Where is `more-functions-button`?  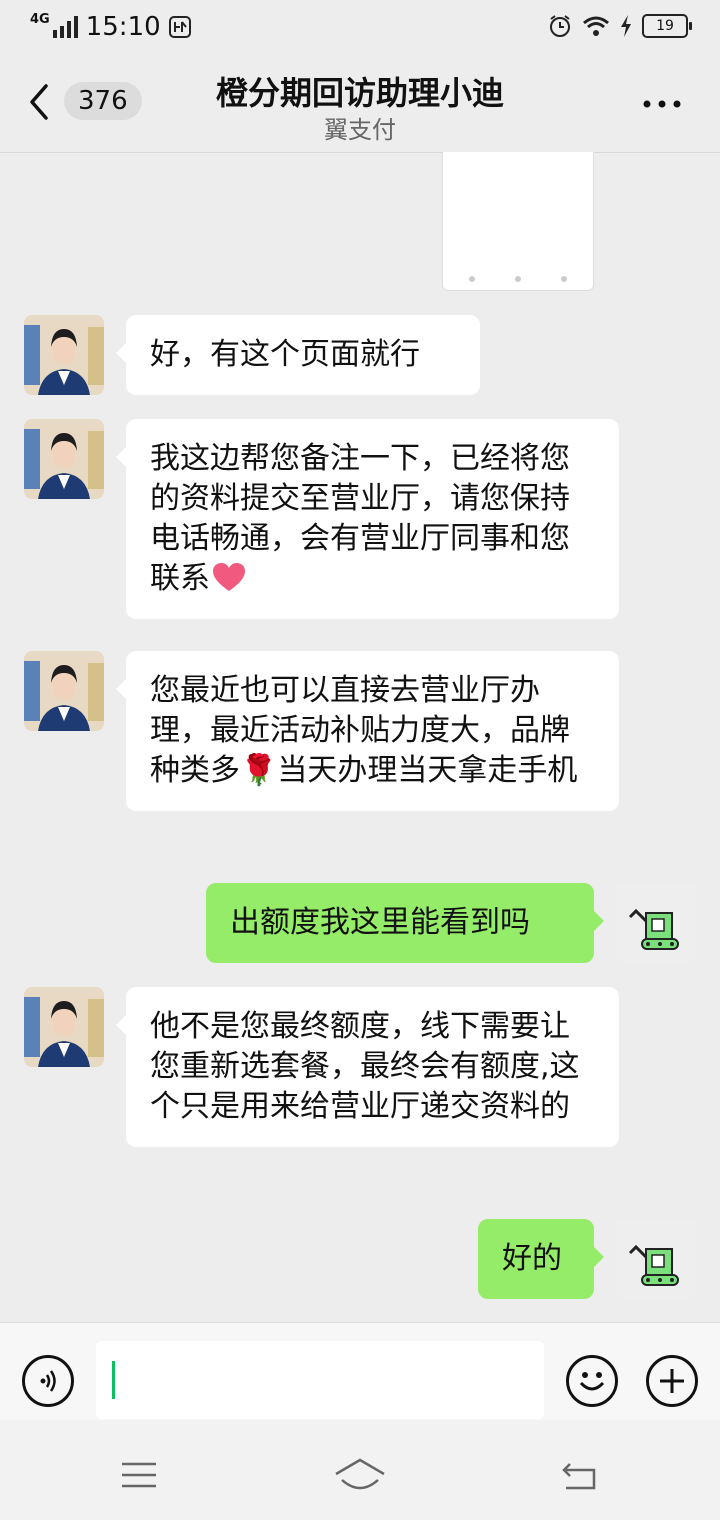 more-functions-button is located at coordinates (672, 1381).